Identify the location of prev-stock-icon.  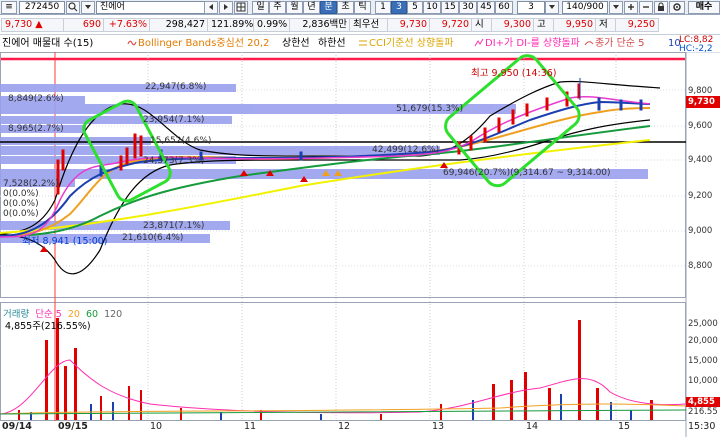
(211, 7).